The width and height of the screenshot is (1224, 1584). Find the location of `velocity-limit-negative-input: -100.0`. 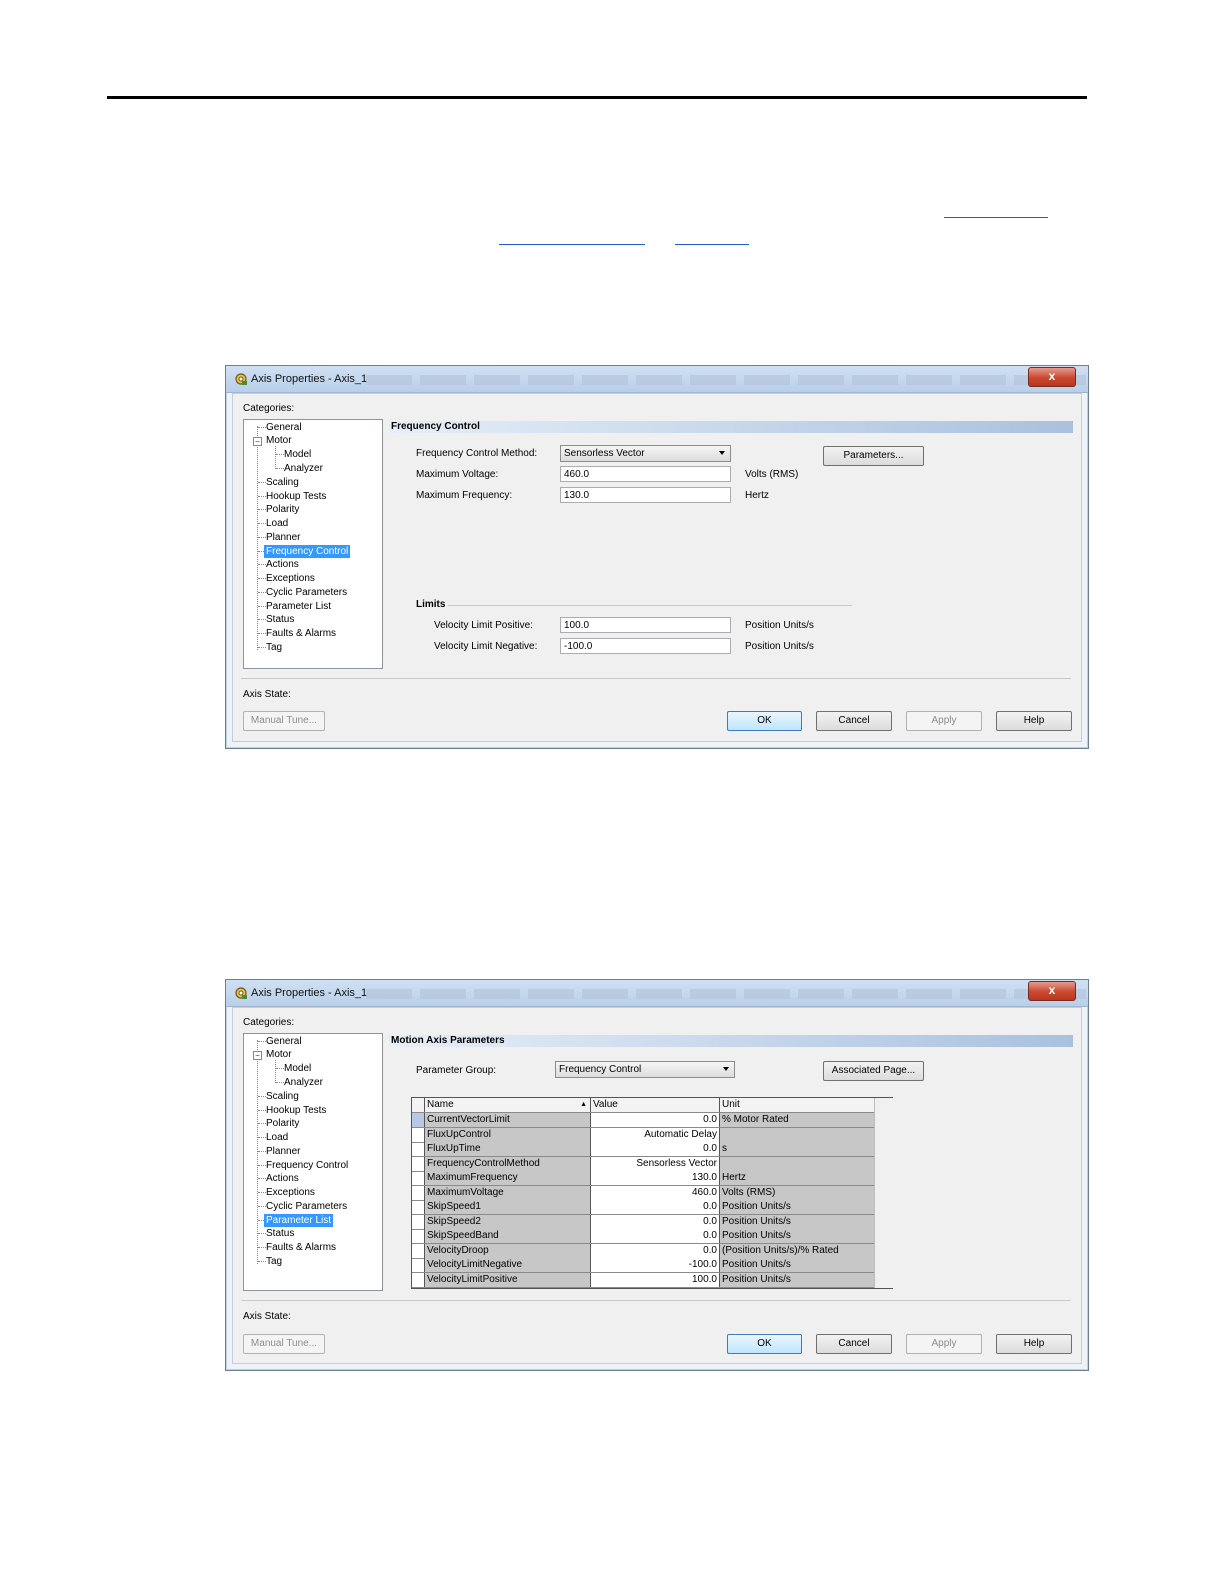

velocity-limit-negative-input: -100.0 is located at coordinates (645, 646).